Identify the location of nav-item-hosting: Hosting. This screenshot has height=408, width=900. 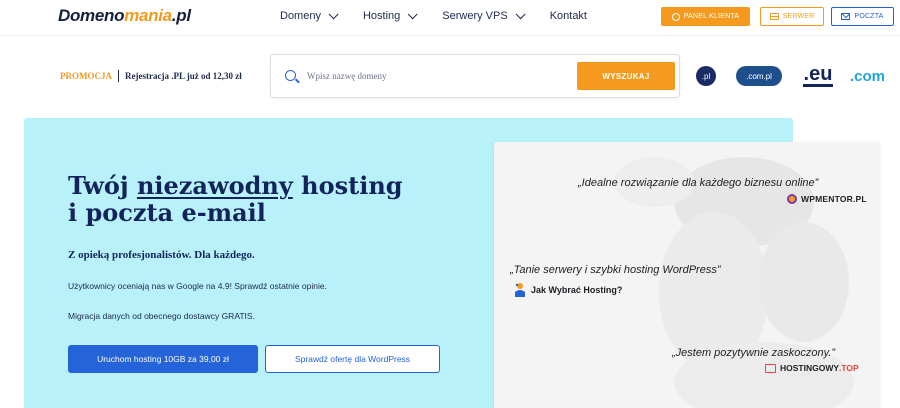
(390, 15).